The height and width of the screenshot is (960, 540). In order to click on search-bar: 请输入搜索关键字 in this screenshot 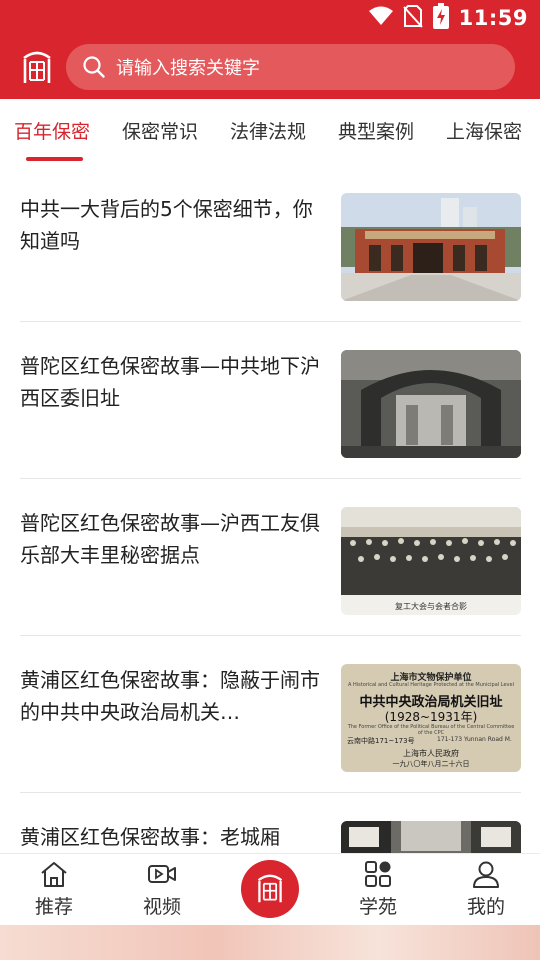, I will do `click(290, 67)`.